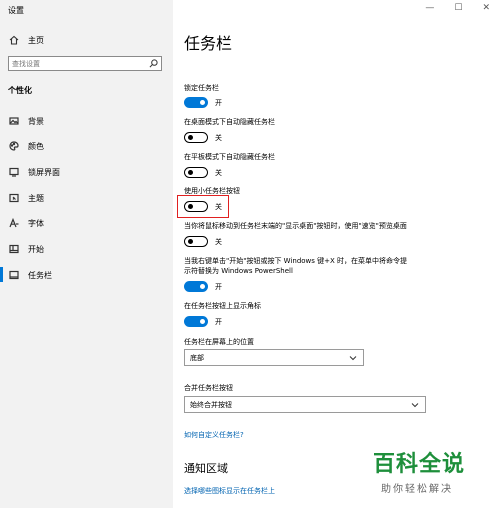  I want to click on watermark-title: 百科全说, so click(419, 464).